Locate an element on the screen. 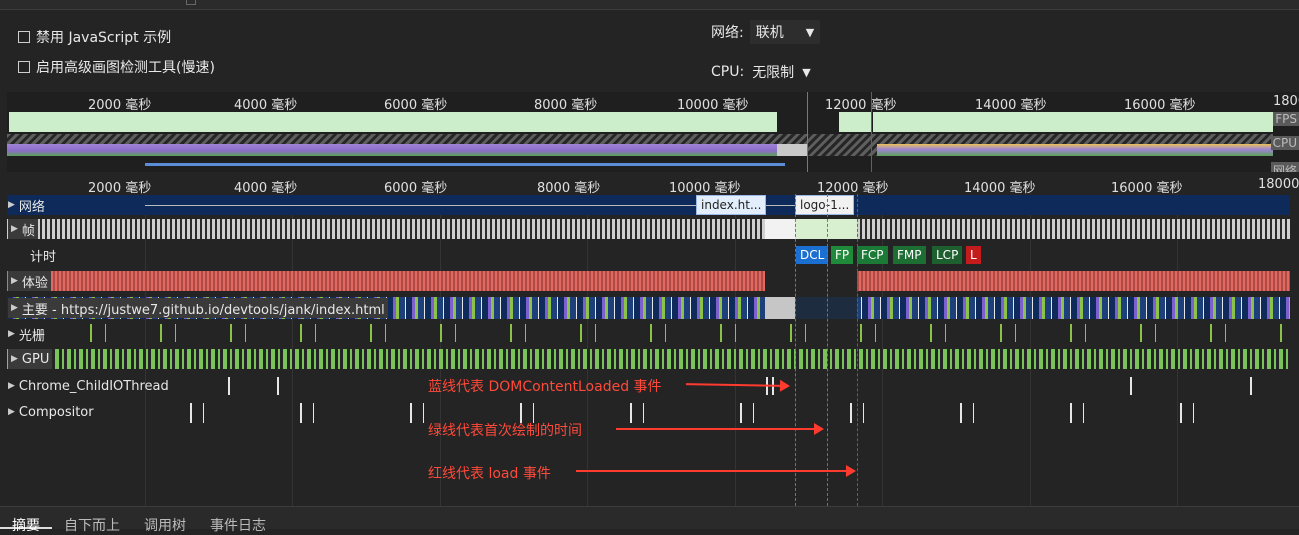 This screenshot has height=535, width=1299. overview-tick: 4000 毫秒 is located at coordinates (266, 105).